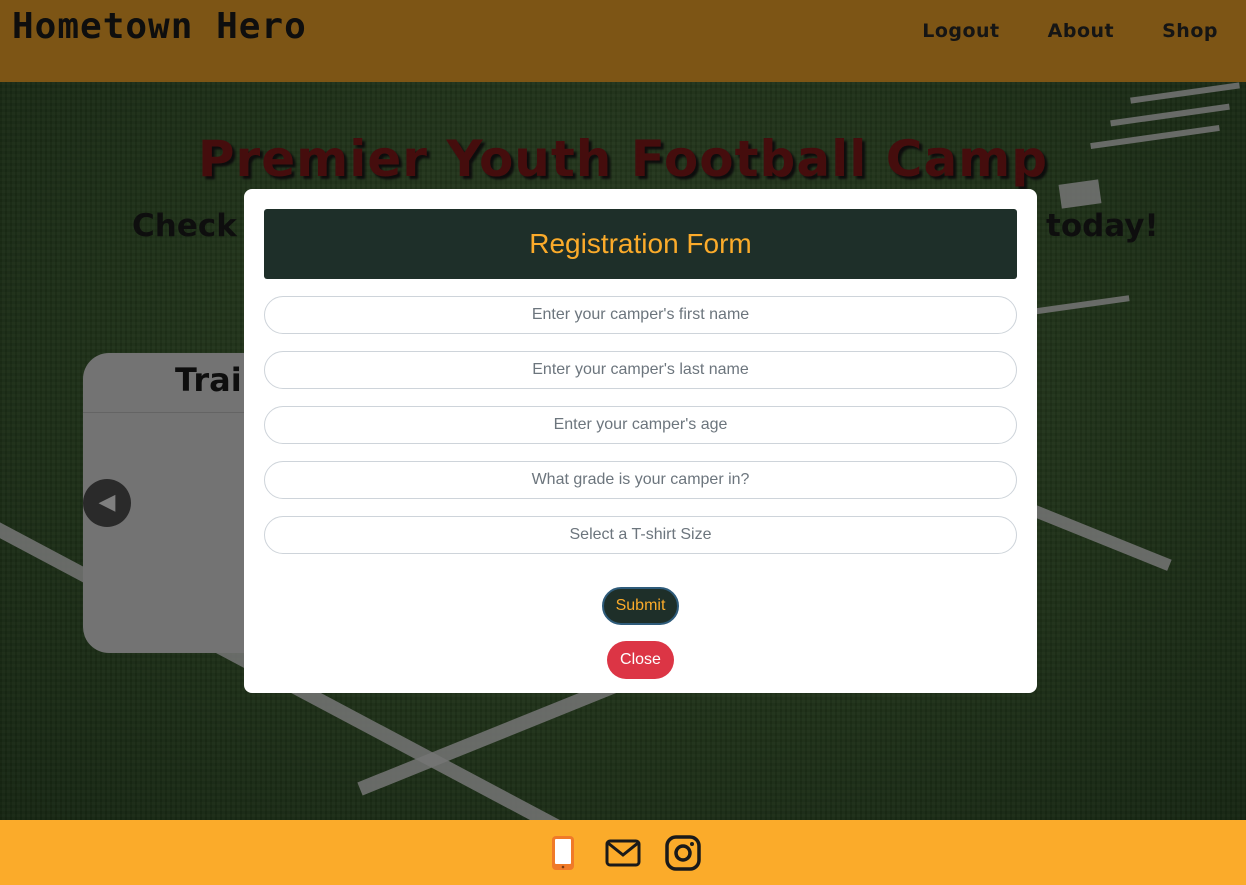 This screenshot has height=885, width=1246. What do you see at coordinates (640, 660) in the screenshot?
I see `close-button: Close` at bounding box center [640, 660].